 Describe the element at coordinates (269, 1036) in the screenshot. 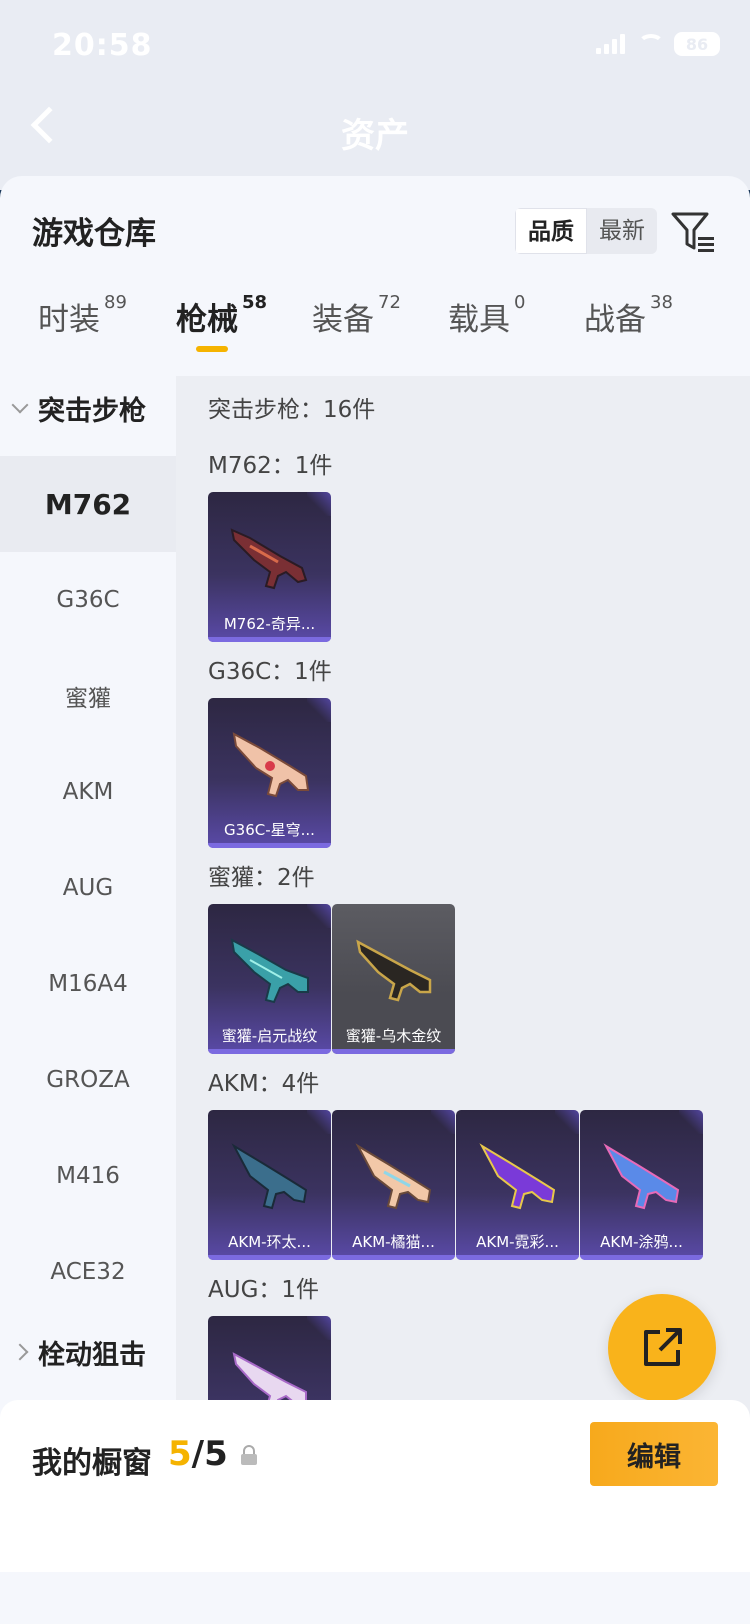

I see `card-label: 蜜獾-启元战纹` at that location.